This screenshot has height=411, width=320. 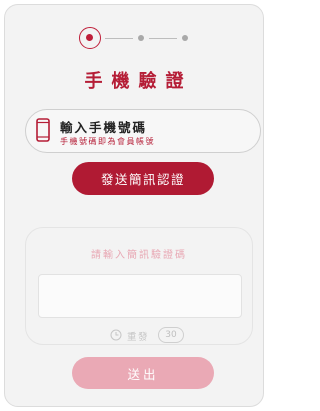 I want to click on step-indicator, so click(x=134, y=39).